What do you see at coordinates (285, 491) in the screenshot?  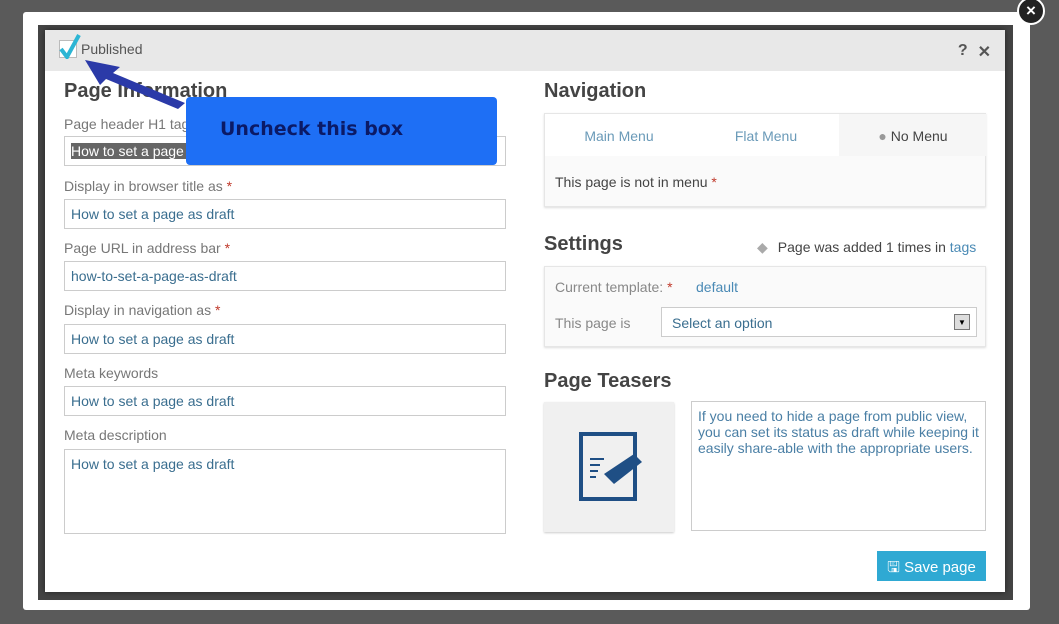 I see `meta-description-textarea: How to set a page as draft` at bounding box center [285, 491].